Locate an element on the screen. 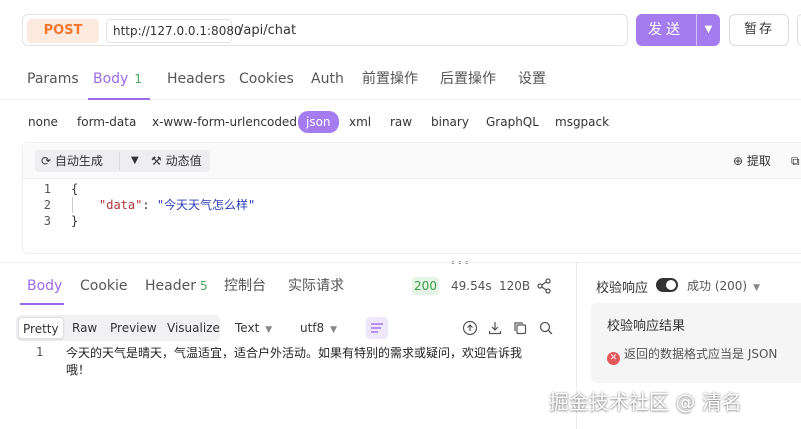 The image size is (801, 429). resp-tab-body: Body is located at coordinates (44, 286).